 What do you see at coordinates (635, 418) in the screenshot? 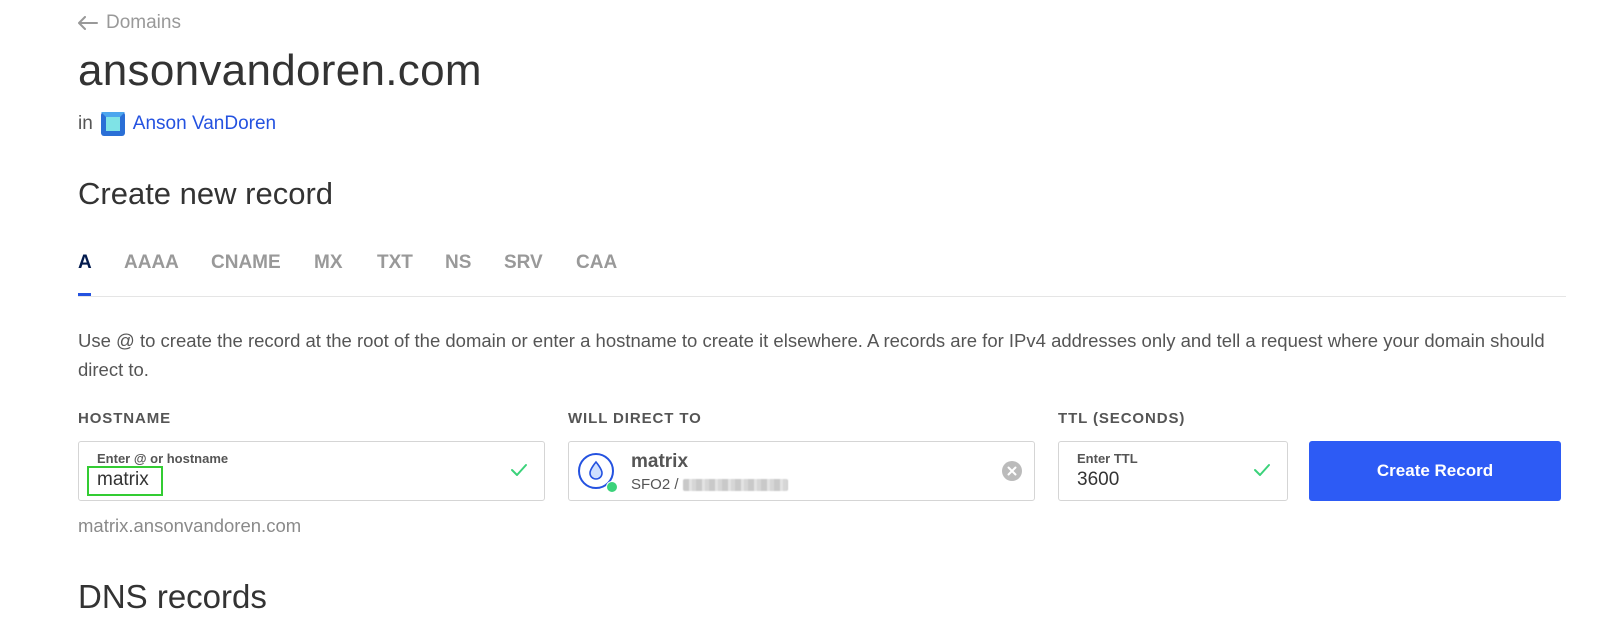
I see `direct-to-label: WILL DIRECT TO` at bounding box center [635, 418].